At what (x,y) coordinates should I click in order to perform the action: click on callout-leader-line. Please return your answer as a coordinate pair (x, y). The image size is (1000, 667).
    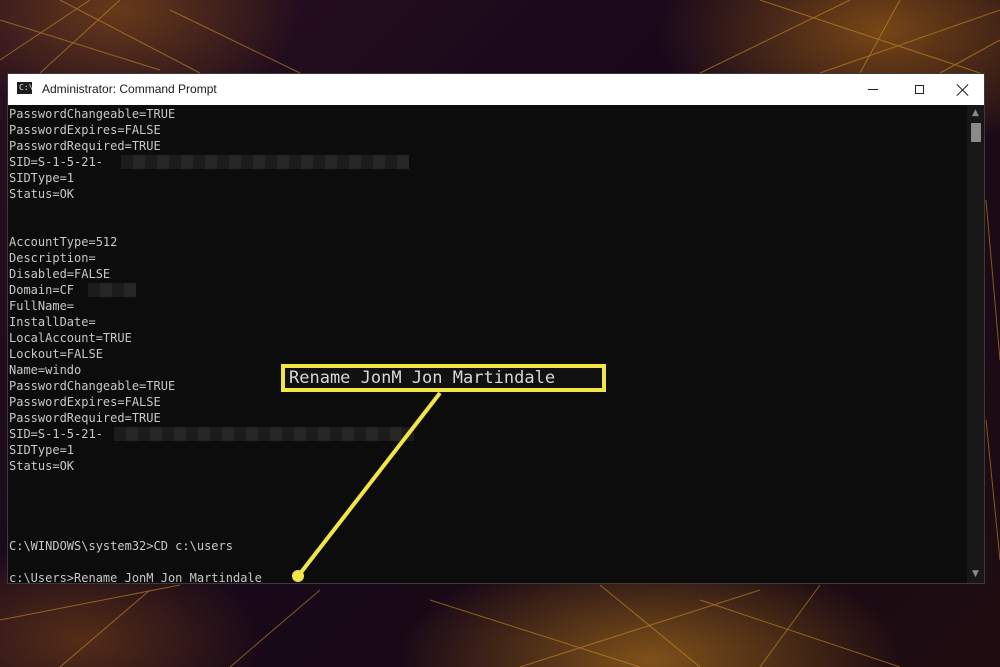
    Looking at the image, I should click on (369, 484).